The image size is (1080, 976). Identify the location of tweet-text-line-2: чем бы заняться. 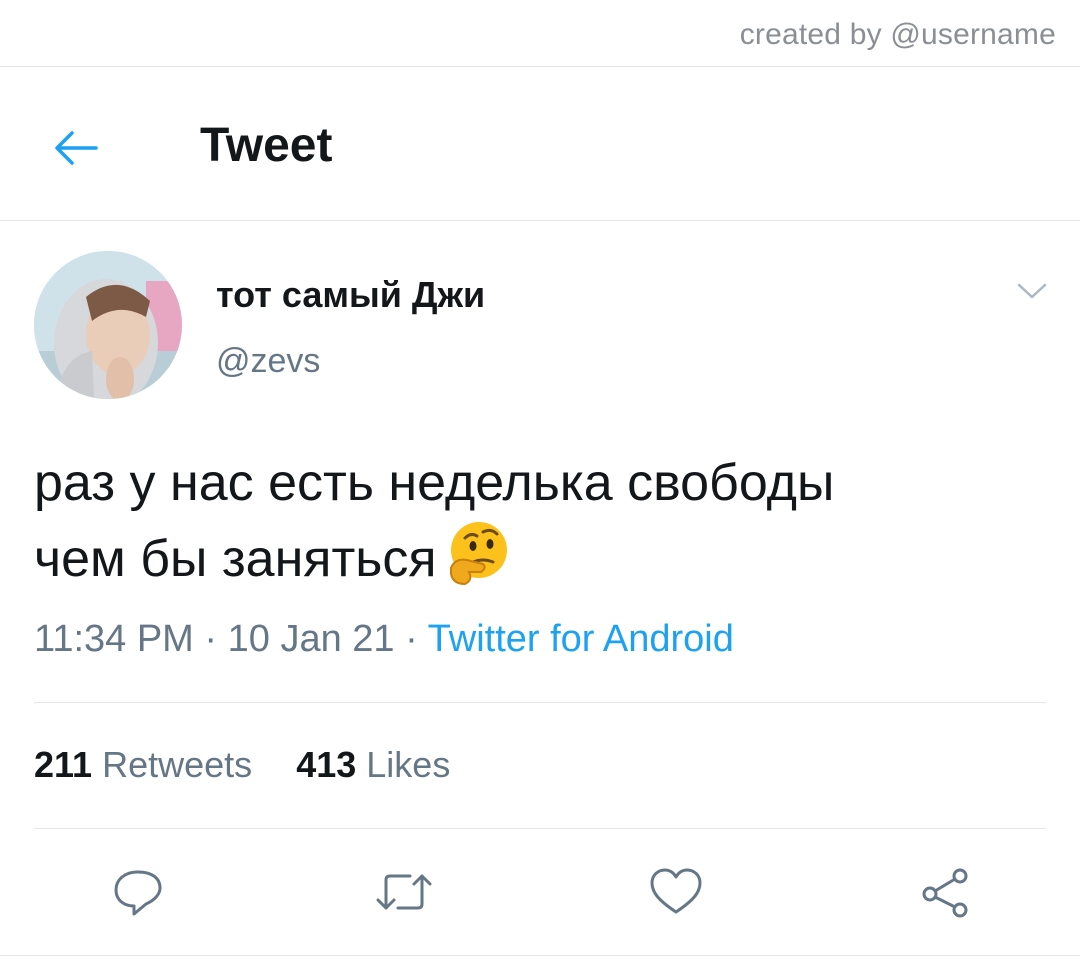
(539, 562).